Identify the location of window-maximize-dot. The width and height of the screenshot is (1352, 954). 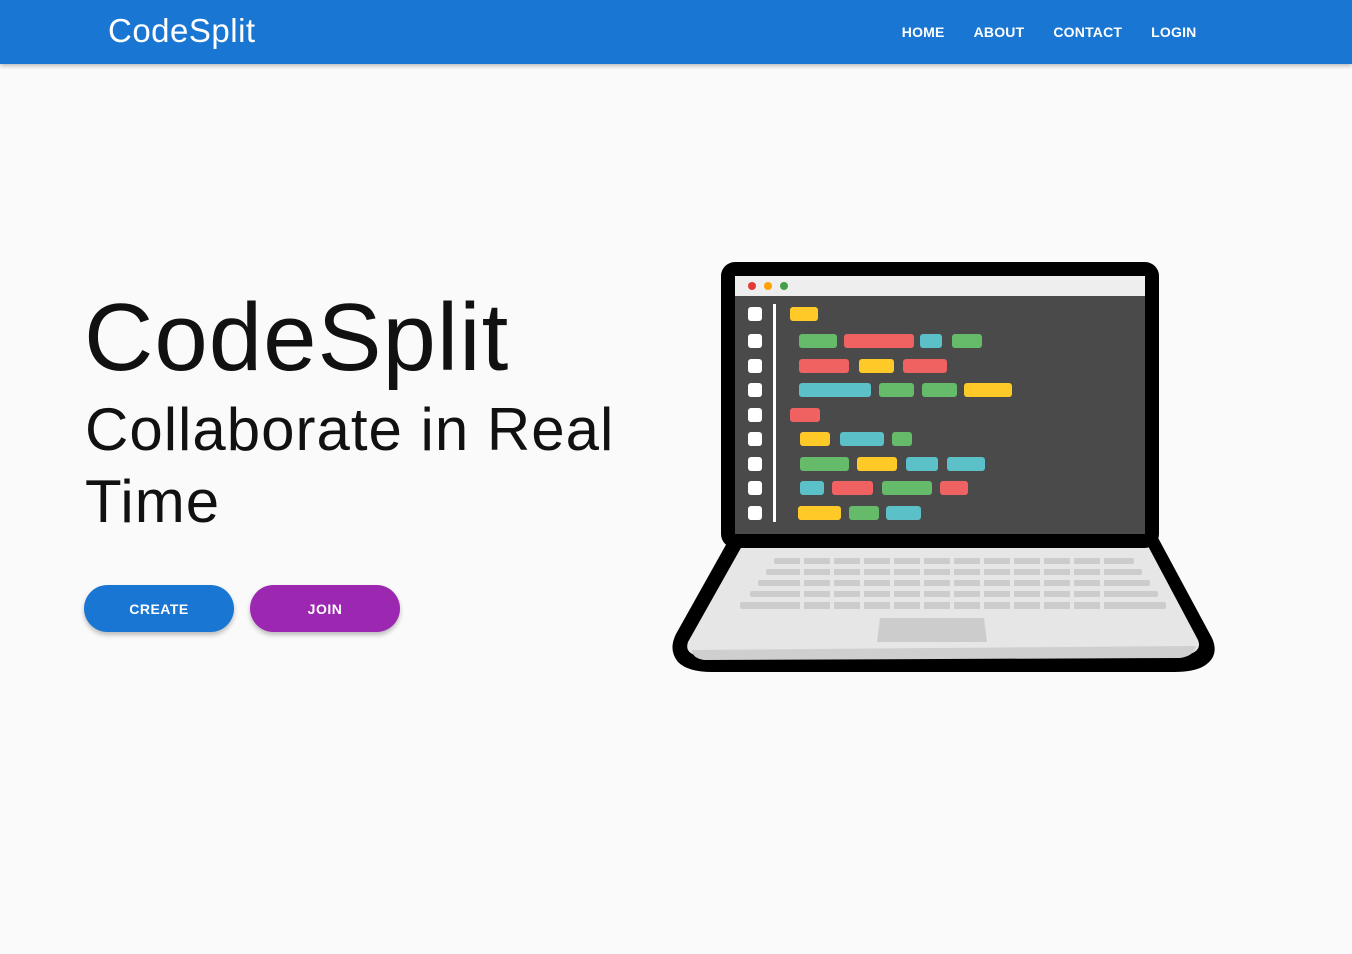
(784, 286).